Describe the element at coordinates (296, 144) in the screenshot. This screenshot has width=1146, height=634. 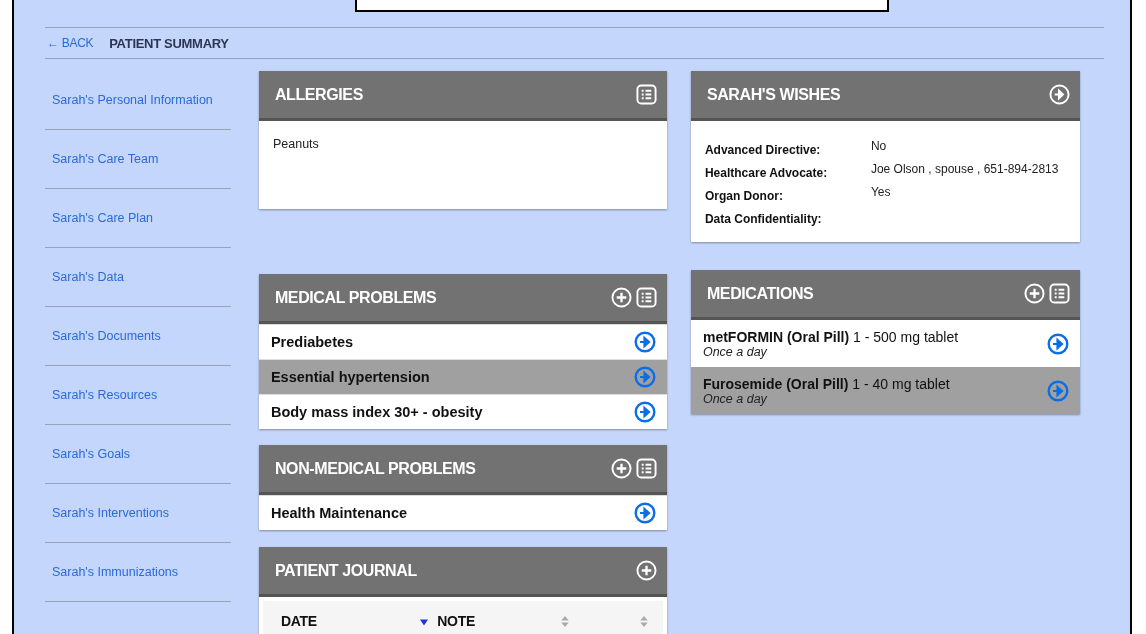
I see `allergy-item: Peanuts` at that location.